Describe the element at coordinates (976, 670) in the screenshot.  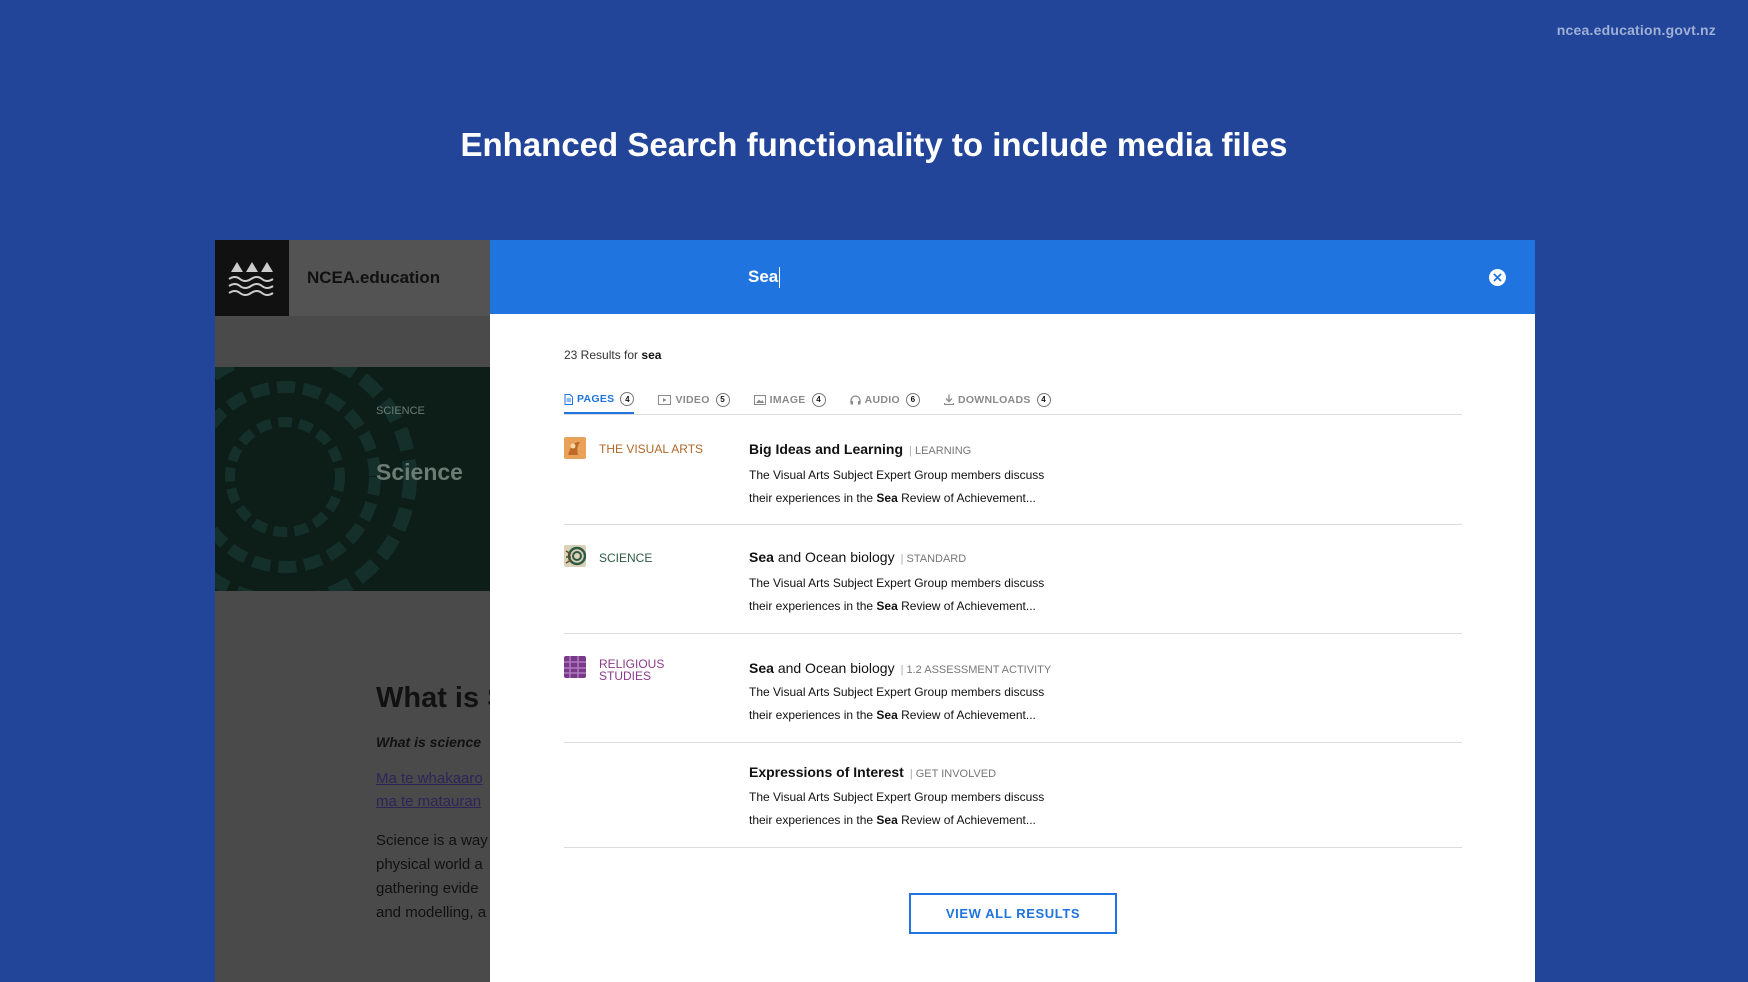
I see `result-type: 1.2 ASSESSMENT ACTIVITY` at that location.